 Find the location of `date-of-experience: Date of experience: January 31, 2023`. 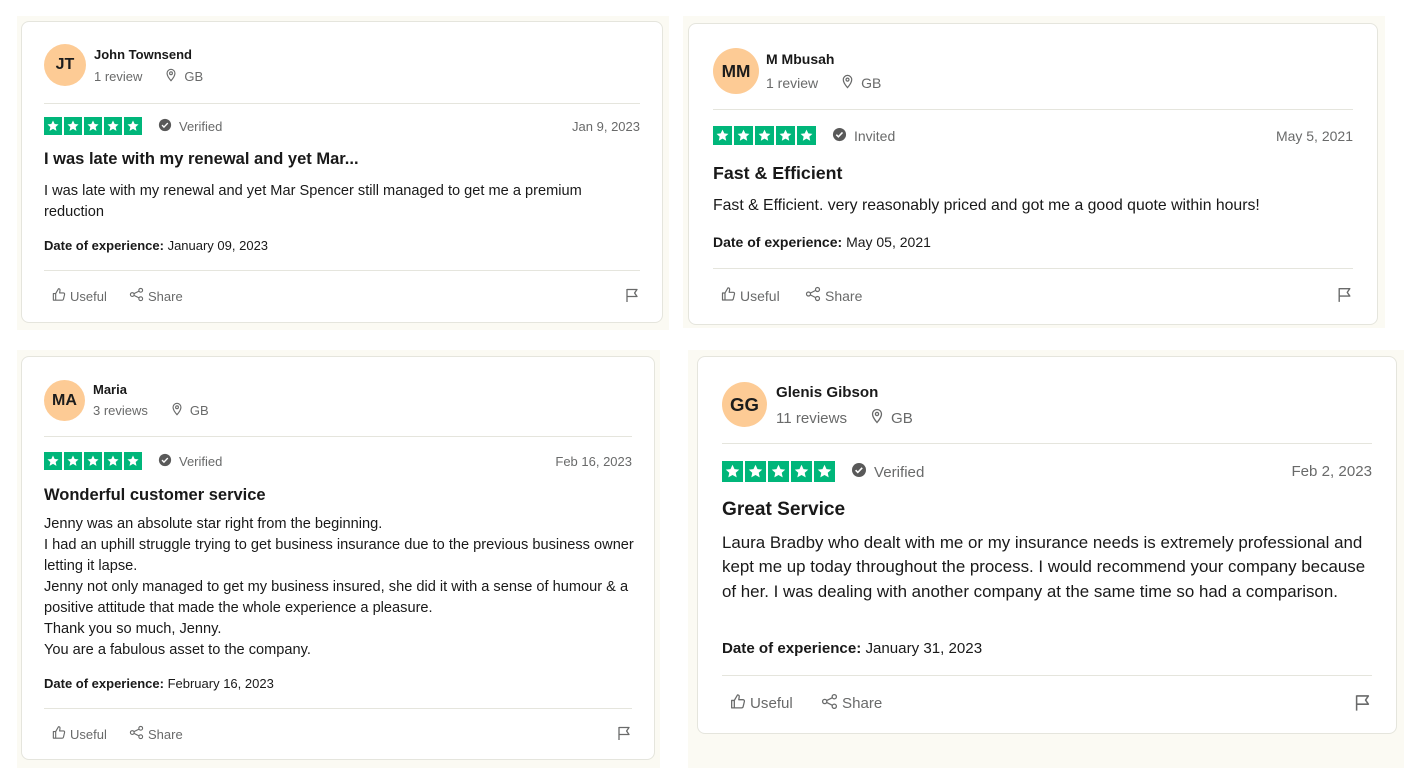

date-of-experience: Date of experience: January 31, 2023 is located at coordinates (852, 648).